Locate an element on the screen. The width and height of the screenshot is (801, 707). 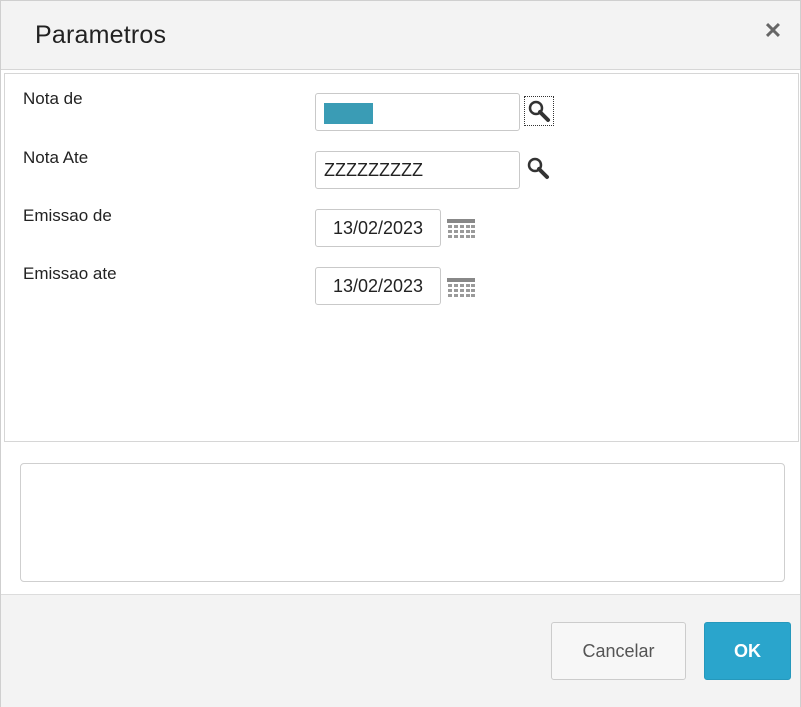
nota-de-input is located at coordinates (417, 112).